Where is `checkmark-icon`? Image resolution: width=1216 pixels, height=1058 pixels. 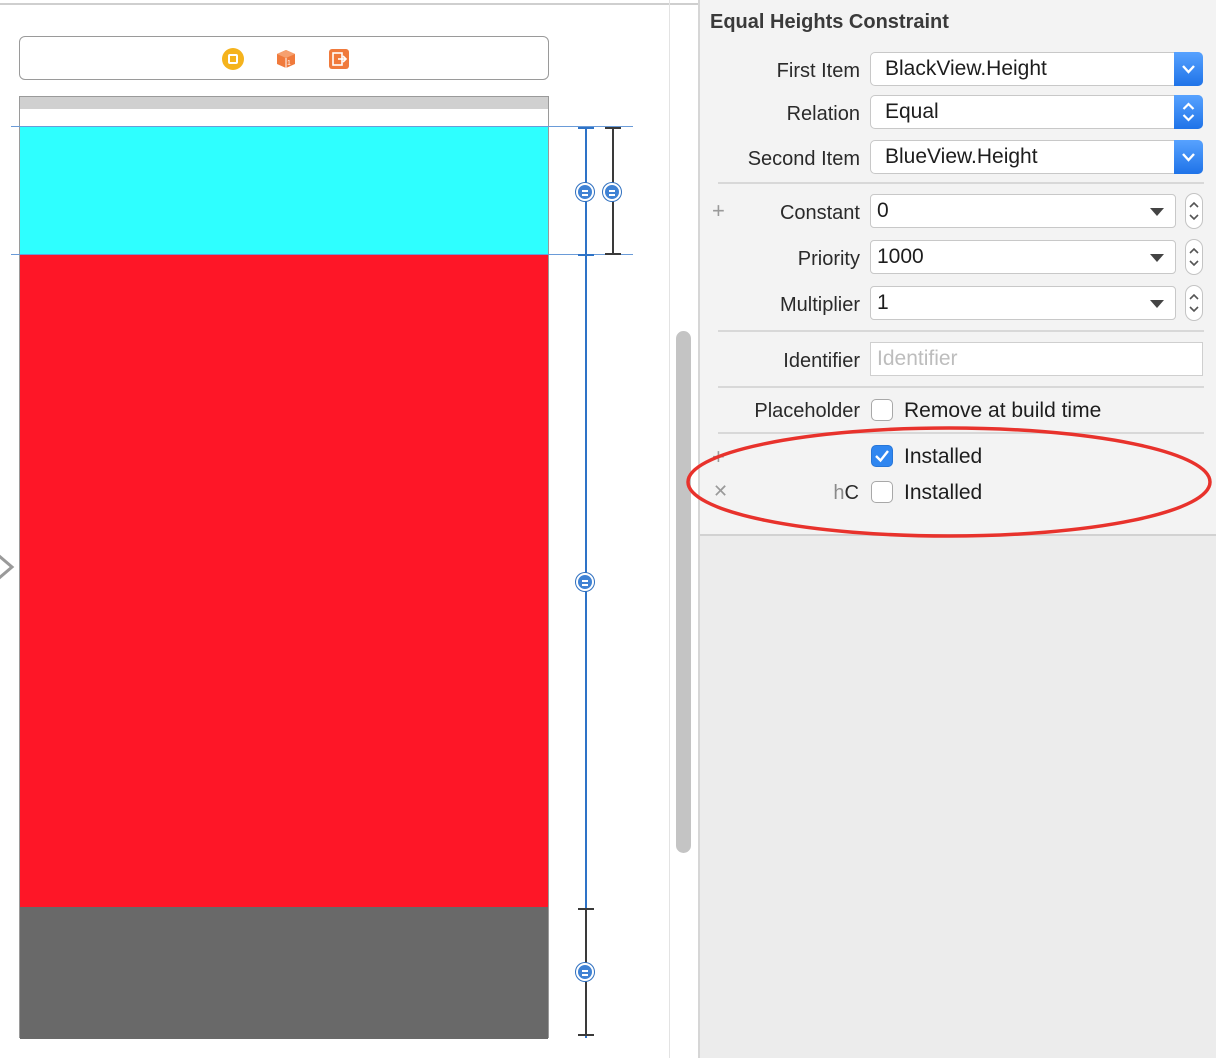 checkmark-icon is located at coordinates (882, 456).